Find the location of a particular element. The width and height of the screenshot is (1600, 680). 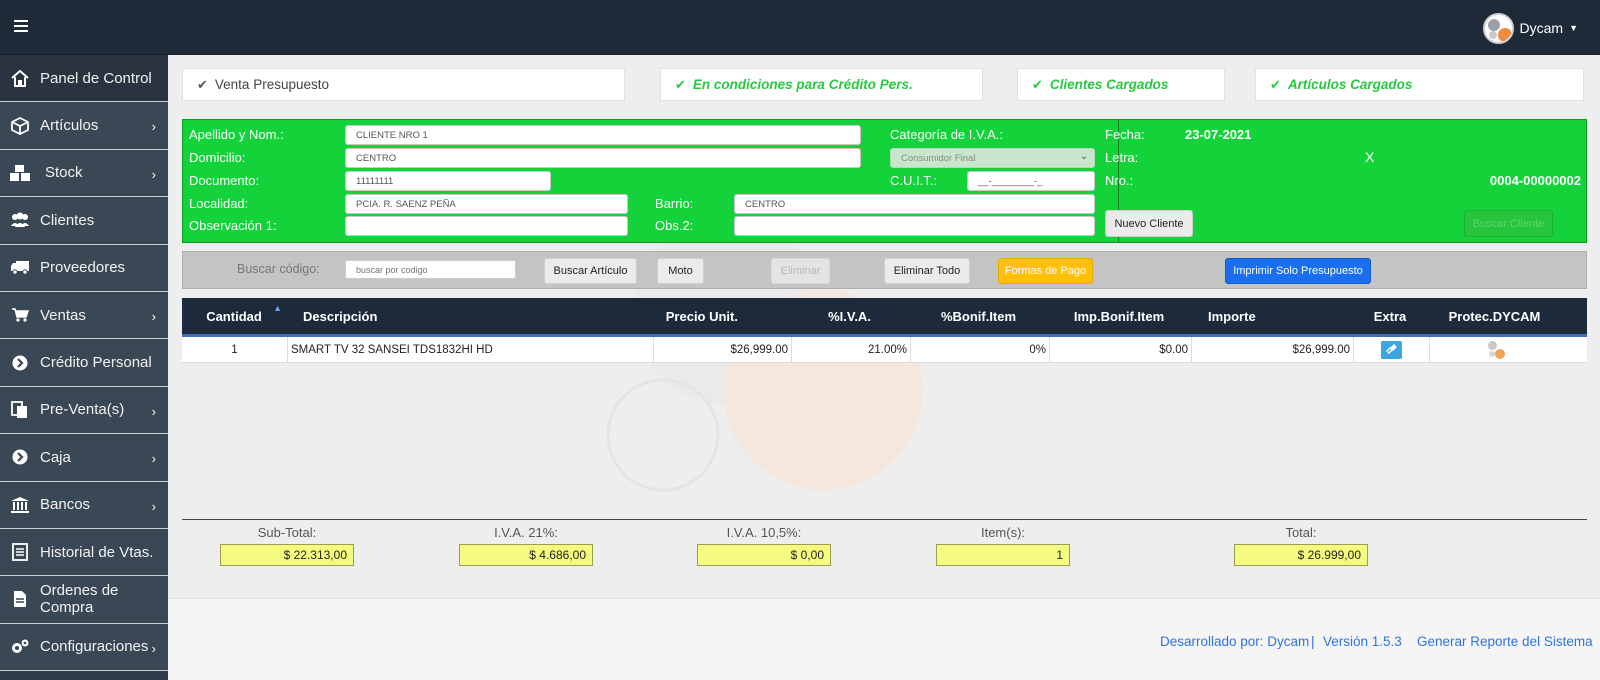

cell-descripcion: SMART TV 32 SANSEI TDS1832HI HD is located at coordinates (471, 349).